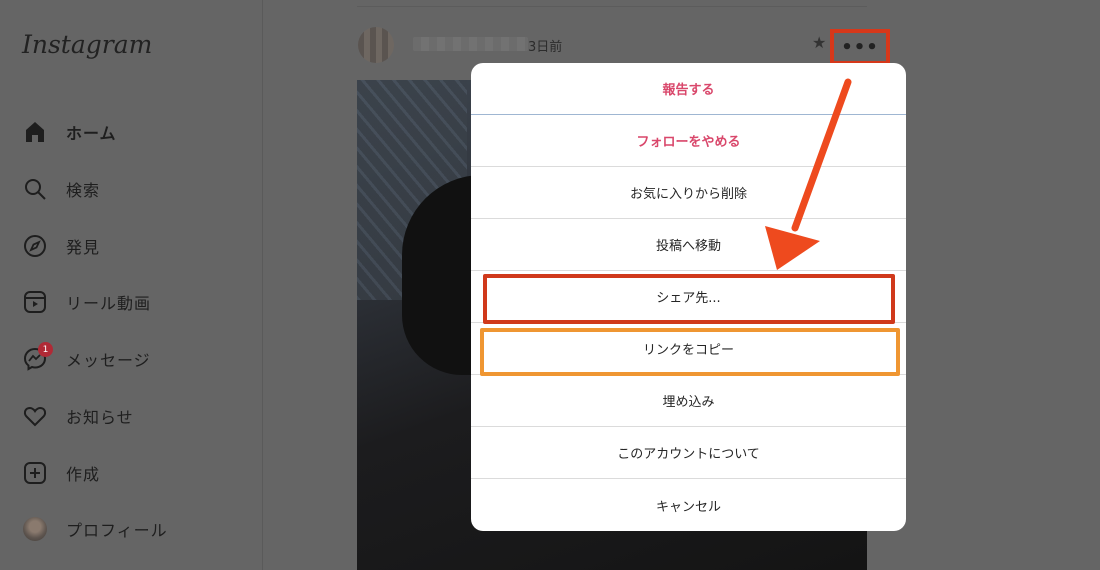 This screenshot has height=570, width=1100. I want to click on annotation-arrow, so click(808, 174).